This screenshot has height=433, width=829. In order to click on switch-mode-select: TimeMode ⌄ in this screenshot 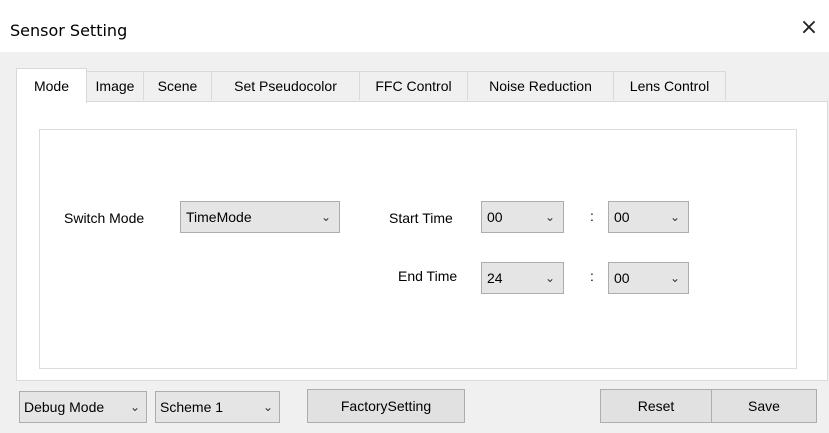, I will do `click(260, 217)`.